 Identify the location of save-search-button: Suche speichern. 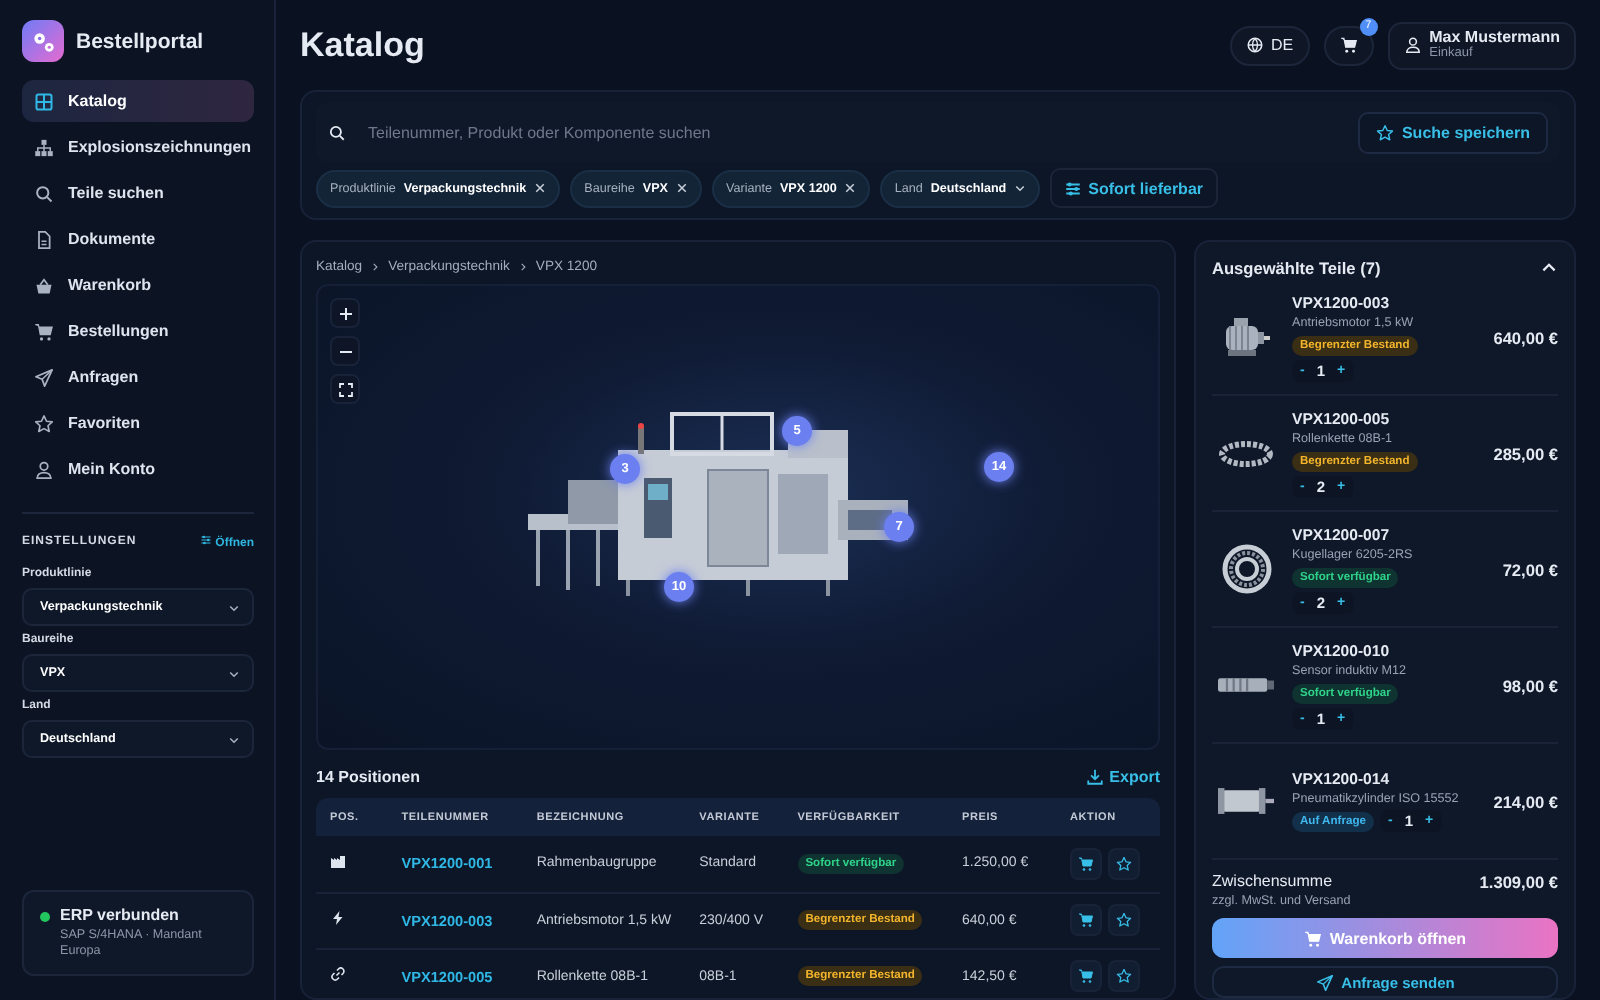
(1452, 132).